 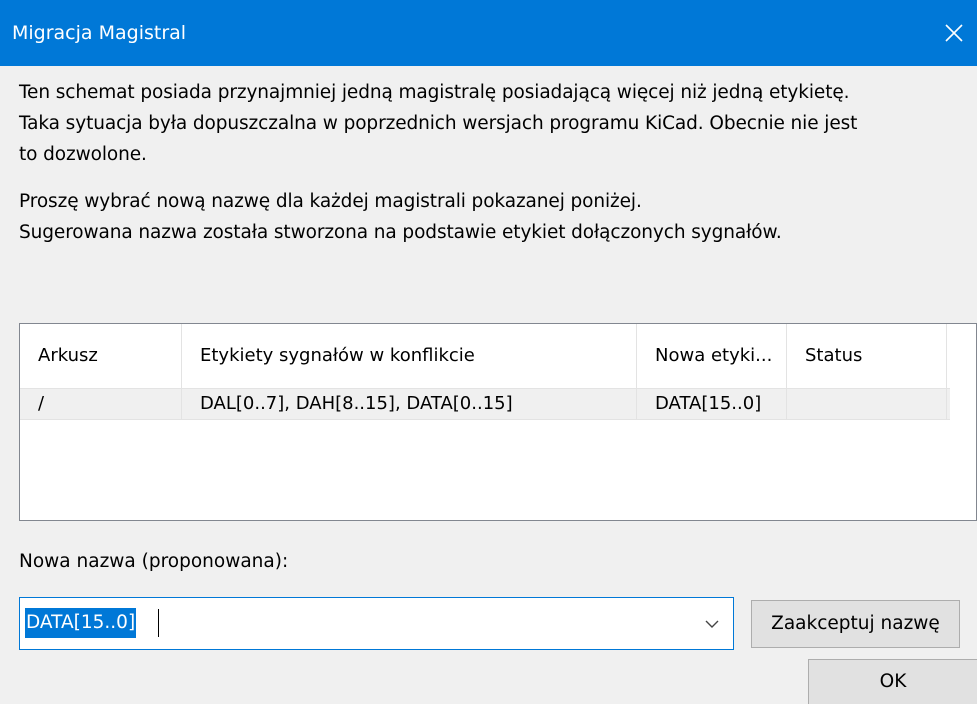 What do you see at coordinates (488, 33) in the screenshot?
I see `title-bar: Migracja Magistral` at bounding box center [488, 33].